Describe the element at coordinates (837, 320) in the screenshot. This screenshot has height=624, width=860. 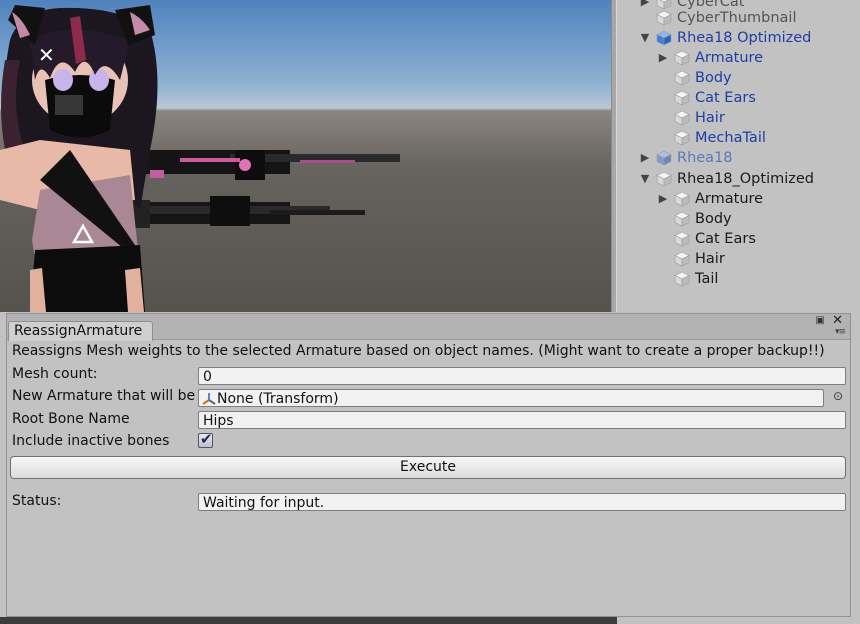
I see `close-icon: ✕` at that location.